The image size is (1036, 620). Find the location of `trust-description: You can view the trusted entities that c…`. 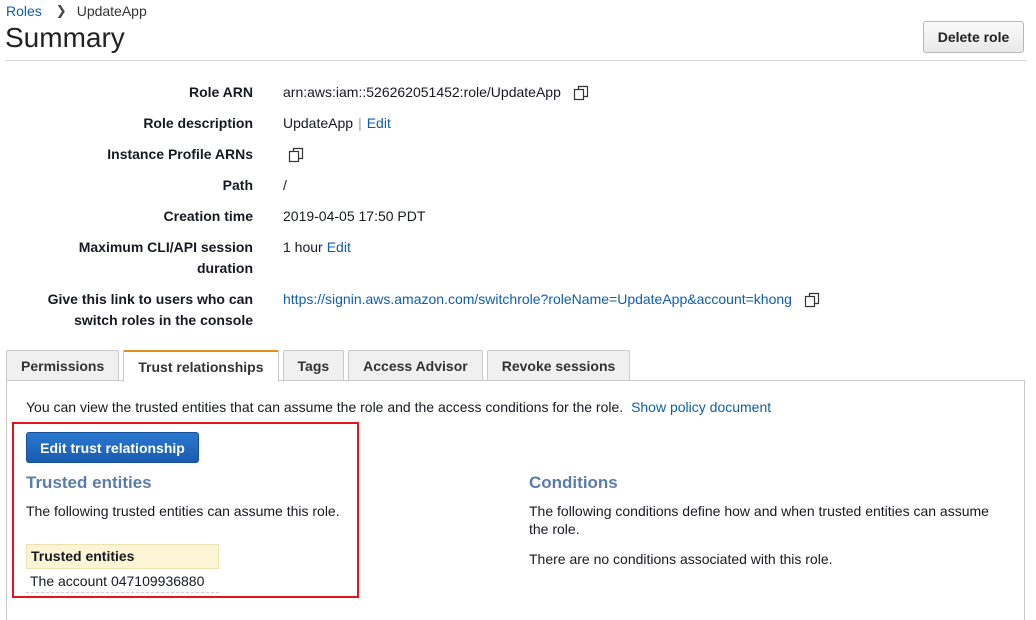

trust-description: You can view the trusted entities that c… is located at coordinates (398, 407).